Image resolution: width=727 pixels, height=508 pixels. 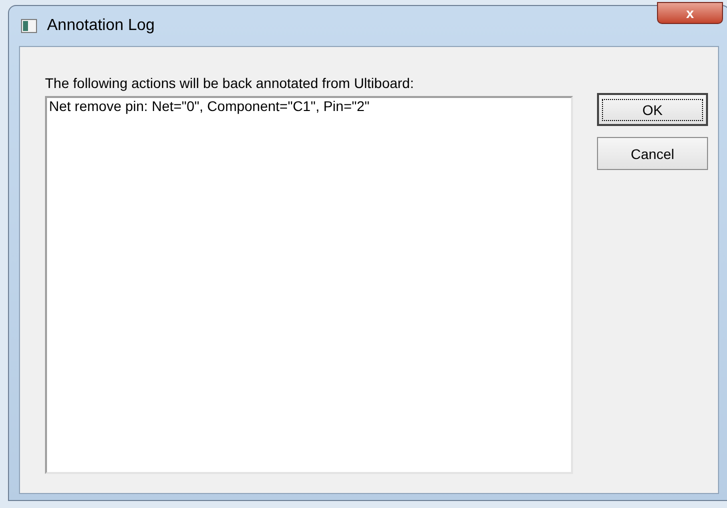 I want to click on dialog-button: OK, so click(x=652, y=109).